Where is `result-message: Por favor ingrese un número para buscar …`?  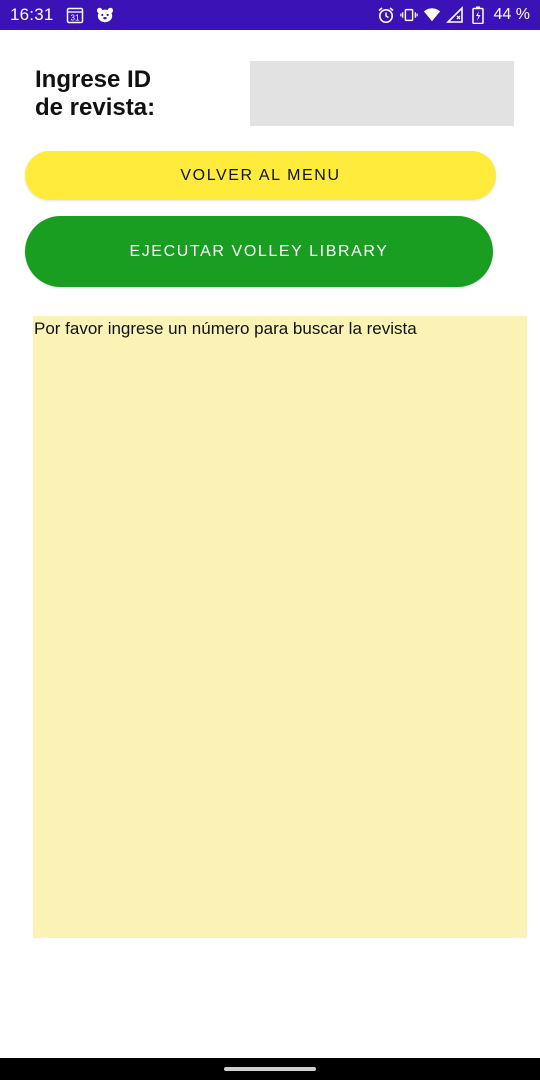
result-message: Por favor ingrese un número para buscar … is located at coordinates (225, 328).